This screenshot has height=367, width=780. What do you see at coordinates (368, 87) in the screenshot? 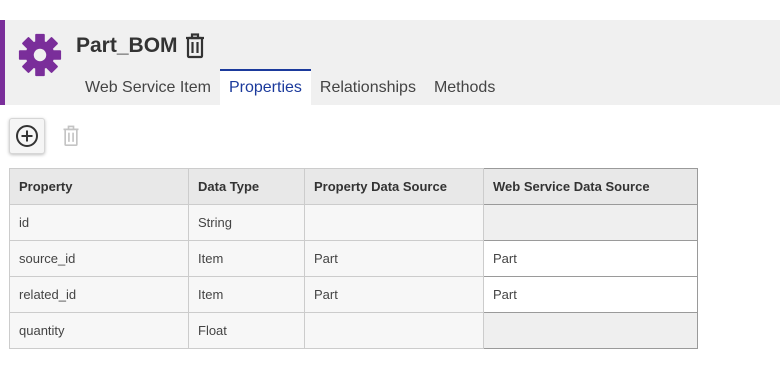
I see `tab-relationships: Relationships` at bounding box center [368, 87].